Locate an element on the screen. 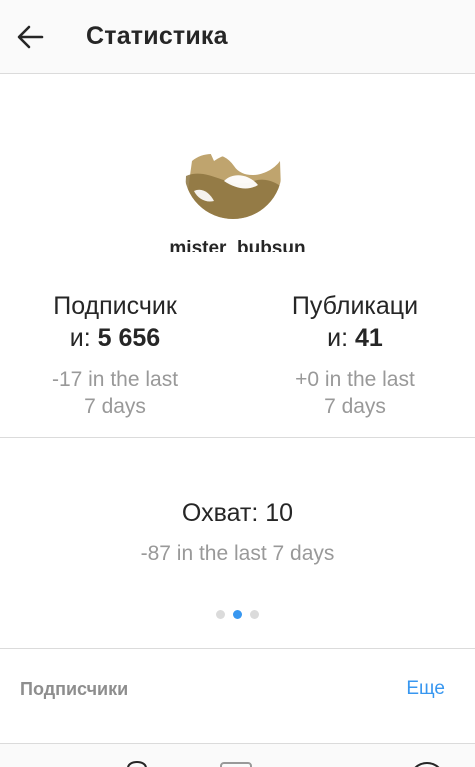 Image resolution: width=475 pixels, height=767 pixels. followers-count: 5 656 is located at coordinates (129, 338).